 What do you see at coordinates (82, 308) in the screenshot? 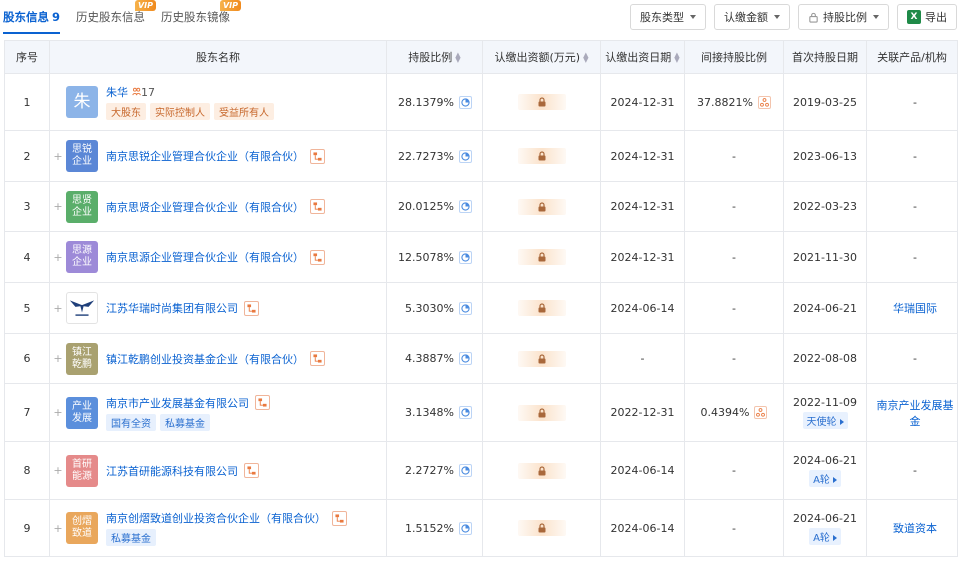
I see `shareholder-logo` at bounding box center [82, 308].